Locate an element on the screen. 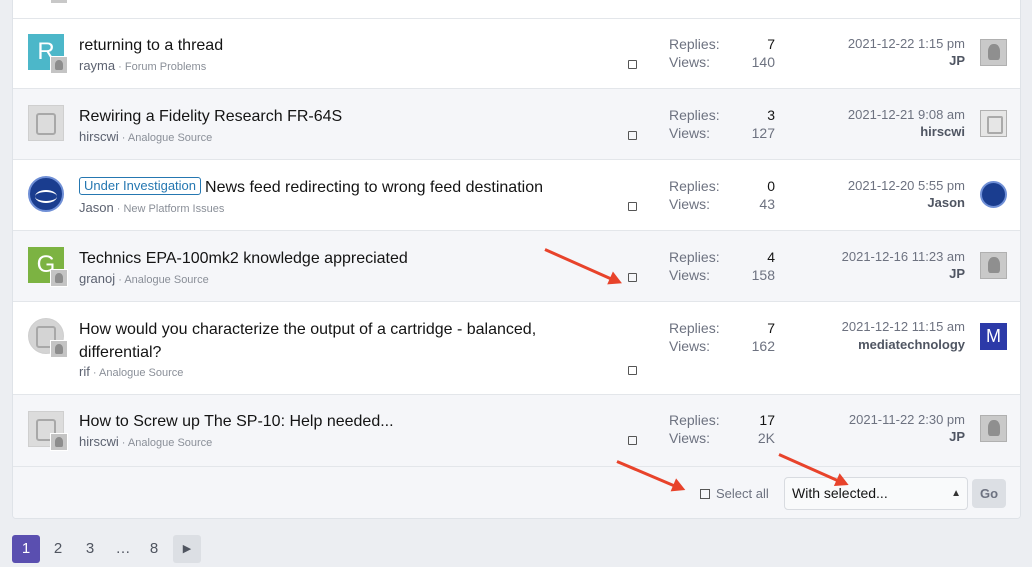 The width and height of the screenshot is (1032, 567). go-button: Go is located at coordinates (989, 493).